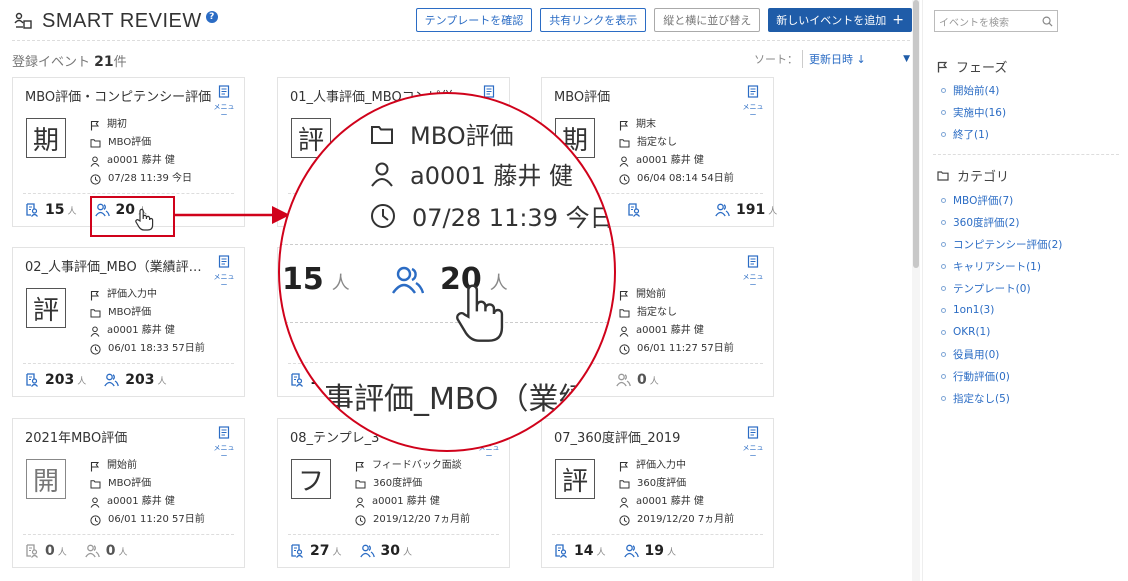  Describe the element at coordinates (707, 20) in the screenshot. I see `rearrange-layout-button: 縦と横に並び替え` at that location.